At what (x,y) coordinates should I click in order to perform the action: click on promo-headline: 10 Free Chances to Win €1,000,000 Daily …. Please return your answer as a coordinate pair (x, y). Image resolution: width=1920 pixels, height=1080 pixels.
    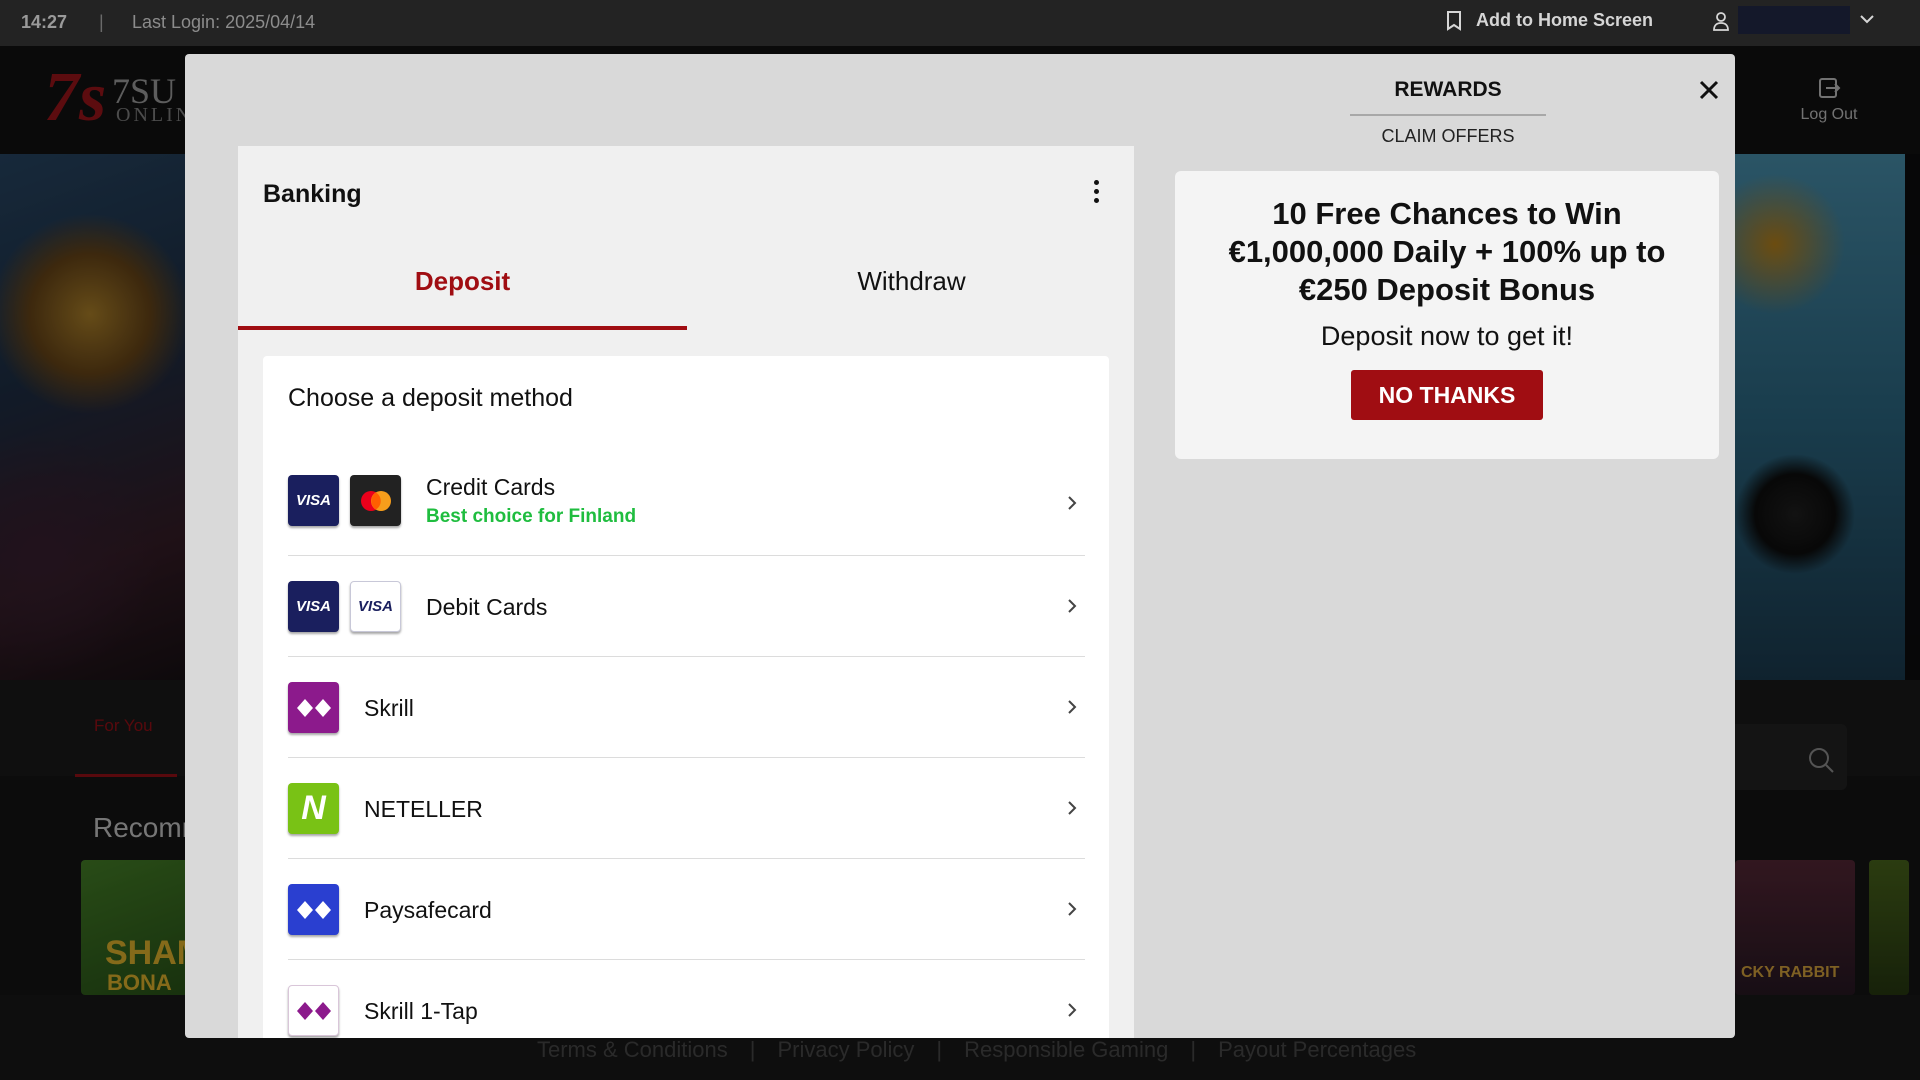
    Looking at the image, I should click on (1447, 251).